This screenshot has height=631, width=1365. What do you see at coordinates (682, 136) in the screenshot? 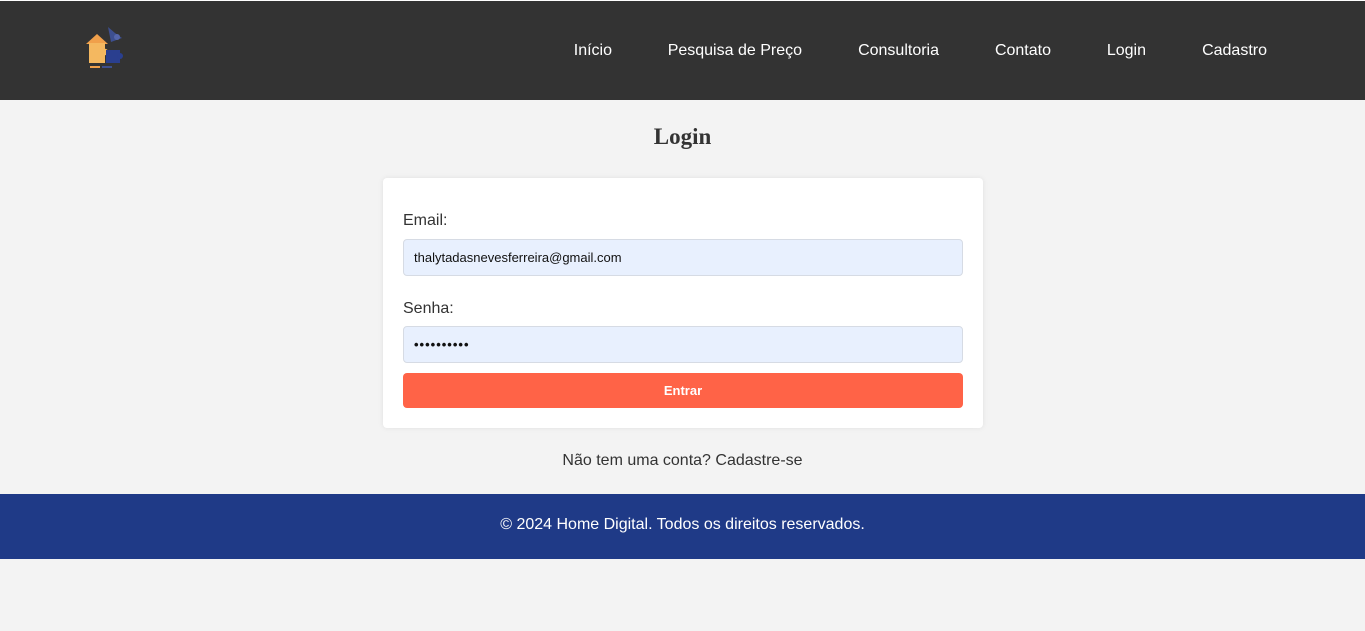
I see `page-title: Login` at bounding box center [682, 136].